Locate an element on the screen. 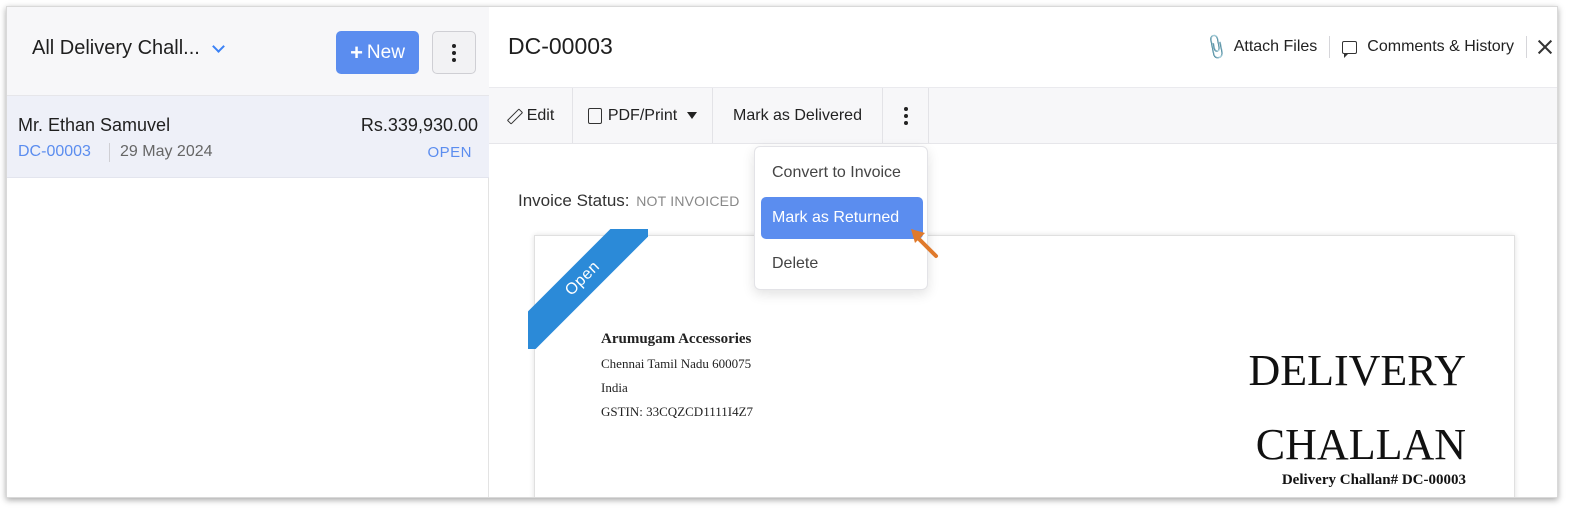  chevron-down-icon is located at coordinates (218, 46).